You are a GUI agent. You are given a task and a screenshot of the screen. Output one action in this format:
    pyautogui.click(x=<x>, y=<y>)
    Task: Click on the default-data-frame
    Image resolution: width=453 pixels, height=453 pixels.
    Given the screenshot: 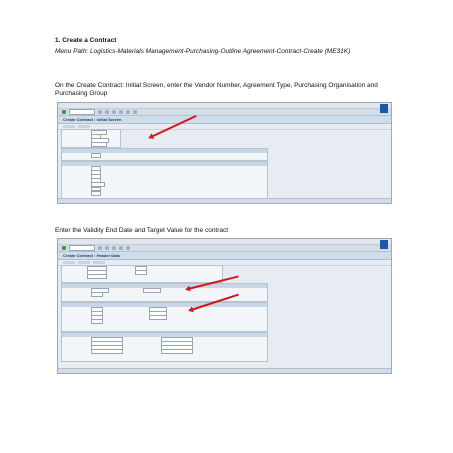 What is the action you would take?
    pyautogui.click(x=164, y=181)
    